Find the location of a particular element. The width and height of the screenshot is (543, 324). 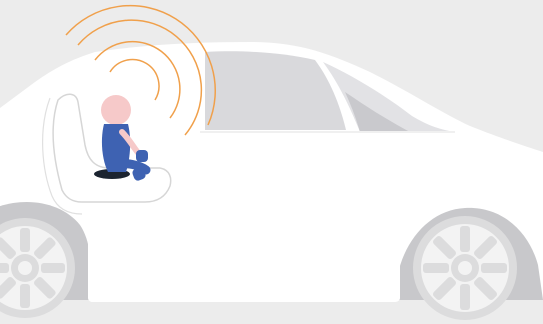

baby-head is located at coordinates (116, 110).